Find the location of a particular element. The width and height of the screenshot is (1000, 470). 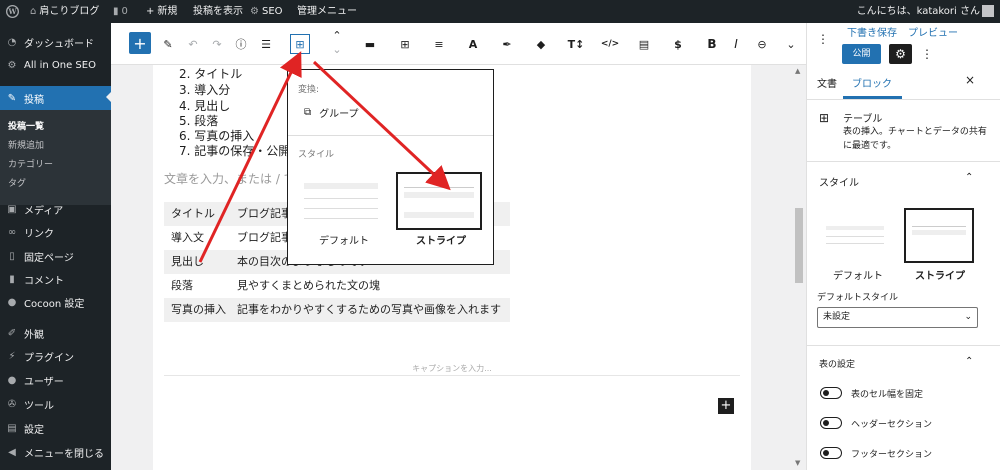

view-post-link: 投稿を表示 is located at coordinates (218, 11).